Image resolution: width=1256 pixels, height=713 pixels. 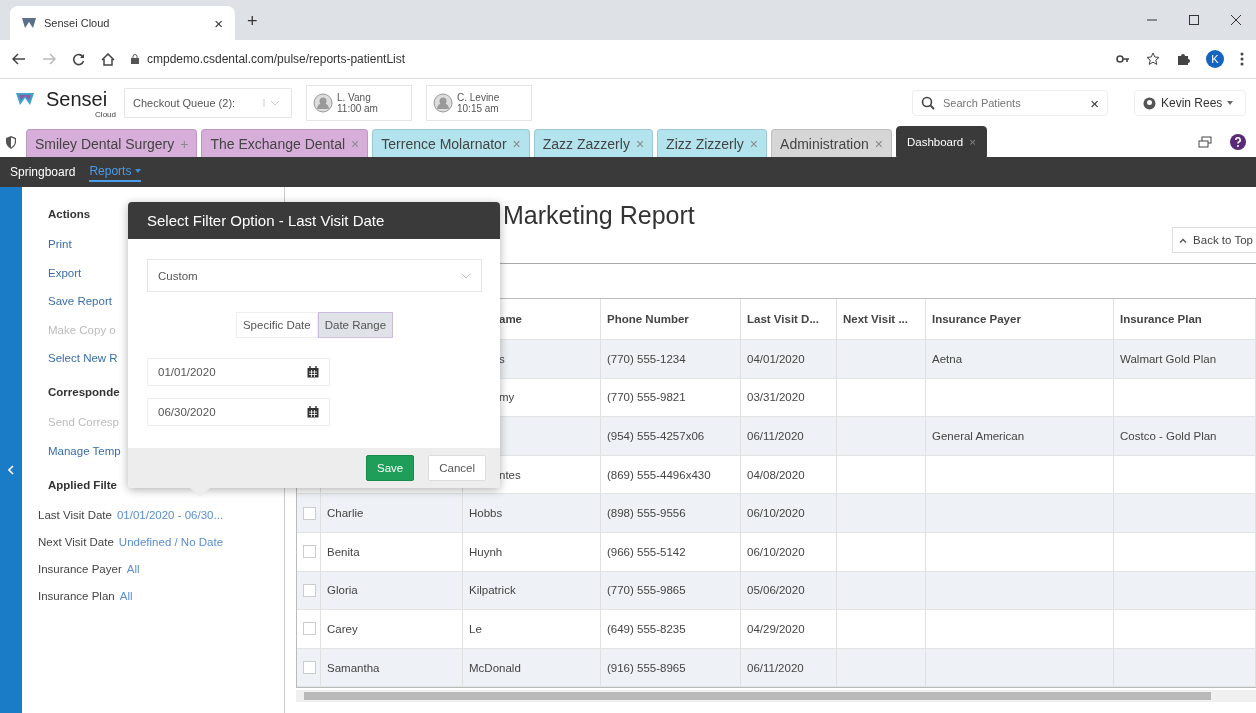 I want to click on table-cell: s, so click(x=502, y=358).